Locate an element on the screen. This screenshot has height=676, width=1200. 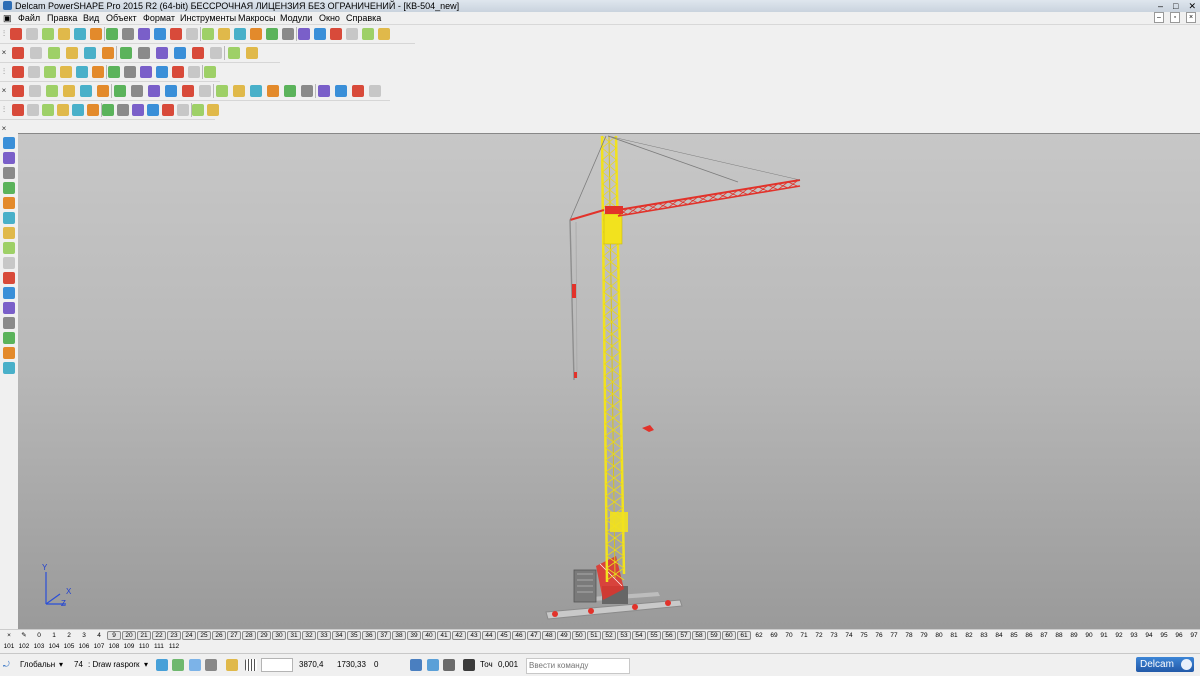
gear-icon is located at coordinates (138, 110).